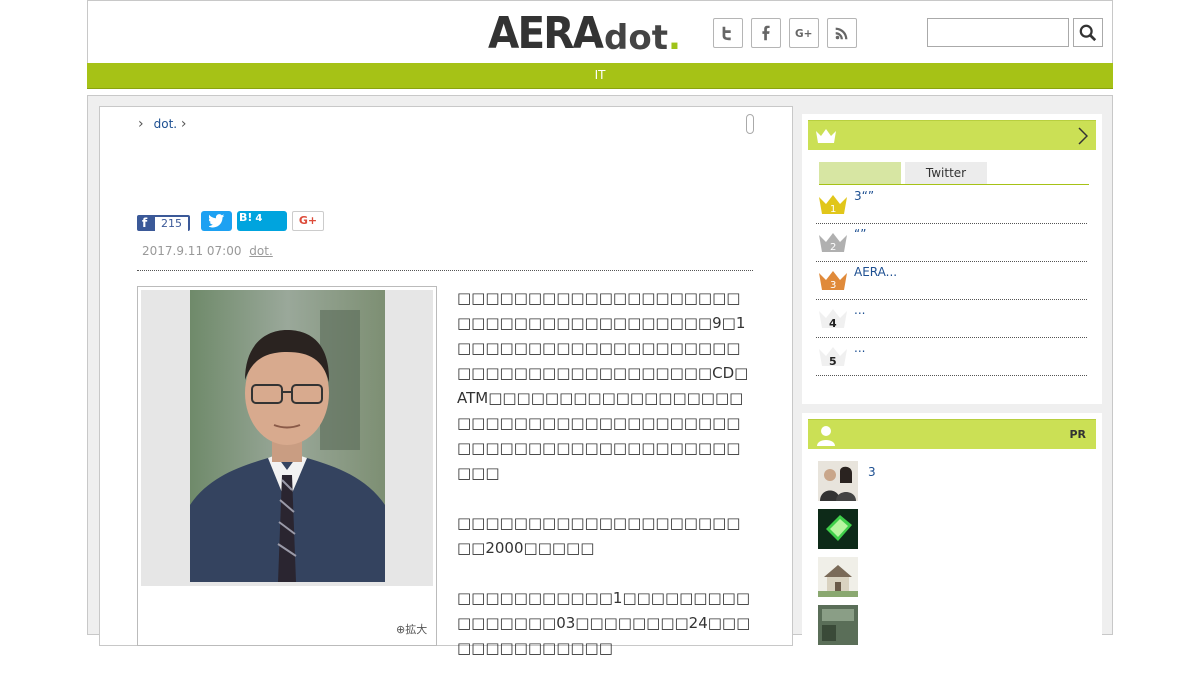  I want to click on header: AERA dot. G+, so click(600, 31).